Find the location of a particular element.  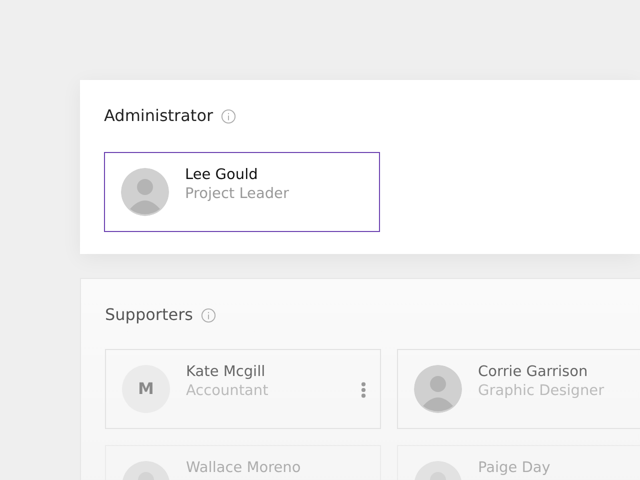

section-title: Administrator is located at coordinates (159, 116).